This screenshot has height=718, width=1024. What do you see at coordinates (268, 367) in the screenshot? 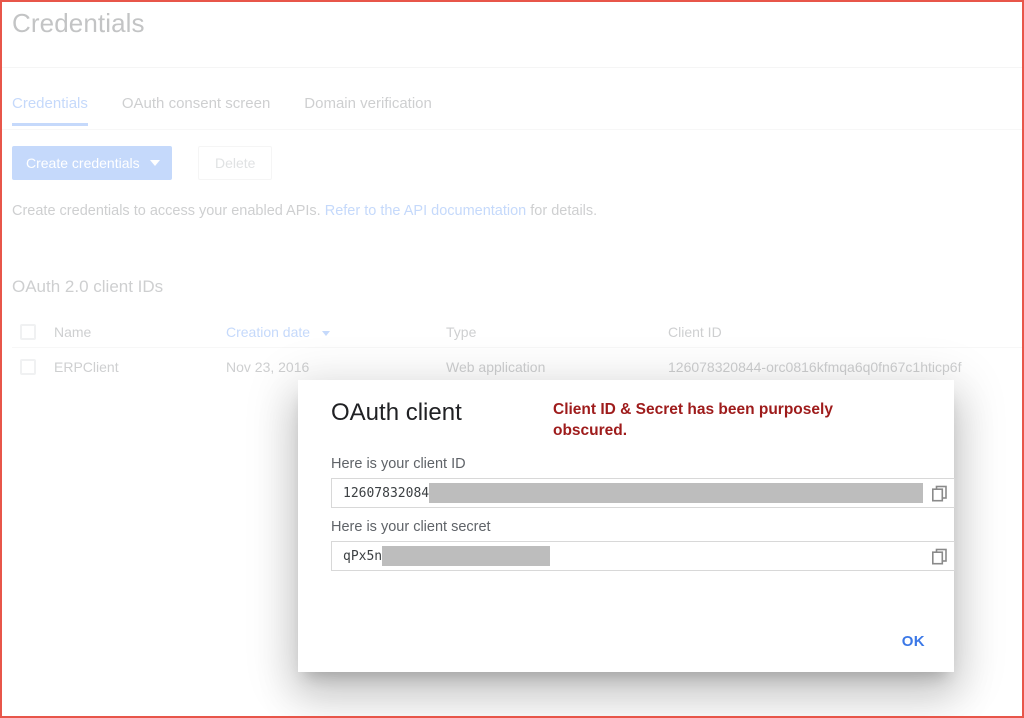
I see `cell-creation-date: Nov 23, 2016` at bounding box center [268, 367].